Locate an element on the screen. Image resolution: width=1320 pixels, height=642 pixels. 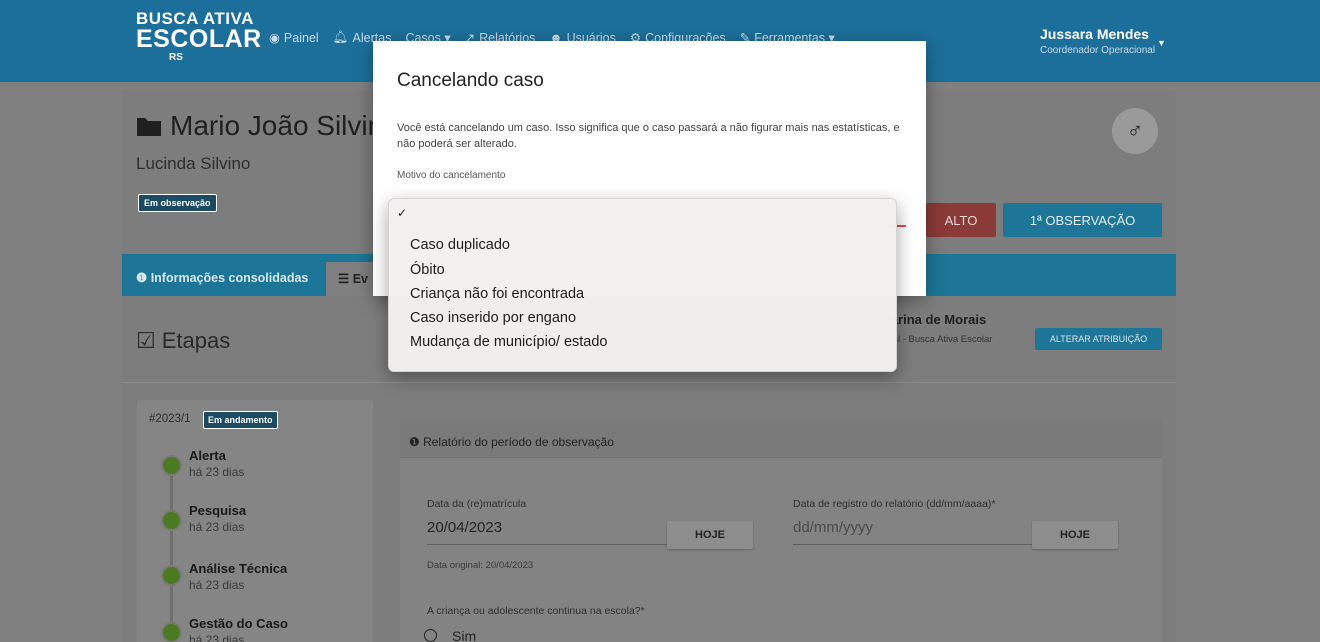
original-date: Data original: 20/04/2023 is located at coordinates (480, 565).